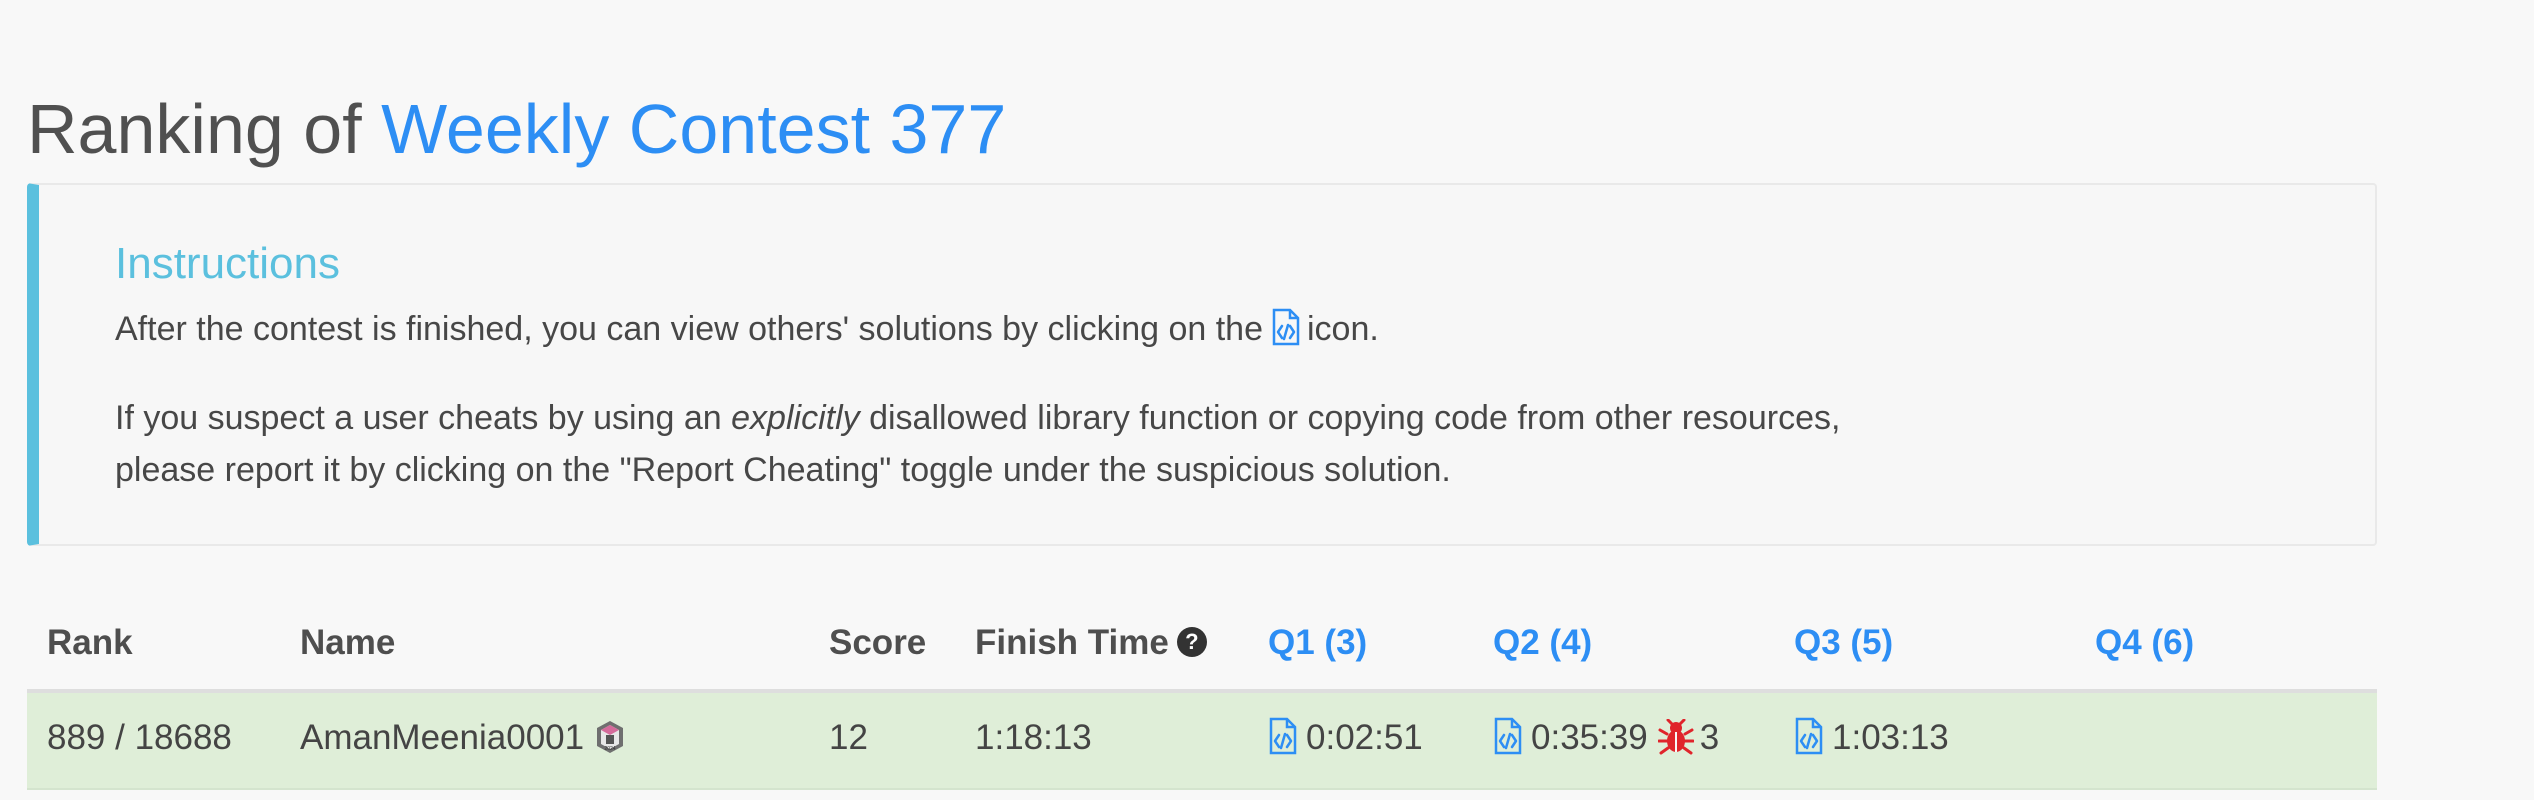 The height and width of the screenshot is (800, 2534). I want to click on instructions-title: Instructions, so click(227, 263).